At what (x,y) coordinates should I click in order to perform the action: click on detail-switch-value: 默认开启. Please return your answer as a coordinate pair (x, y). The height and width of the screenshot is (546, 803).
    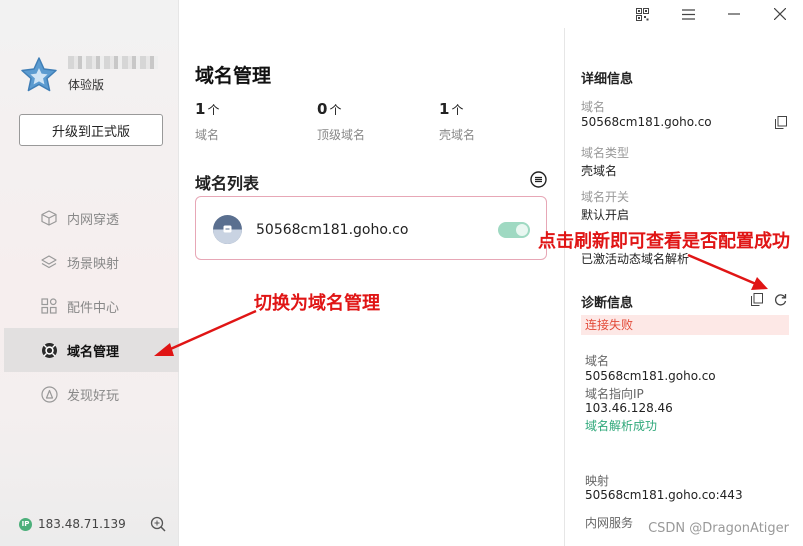
    Looking at the image, I should click on (605, 215).